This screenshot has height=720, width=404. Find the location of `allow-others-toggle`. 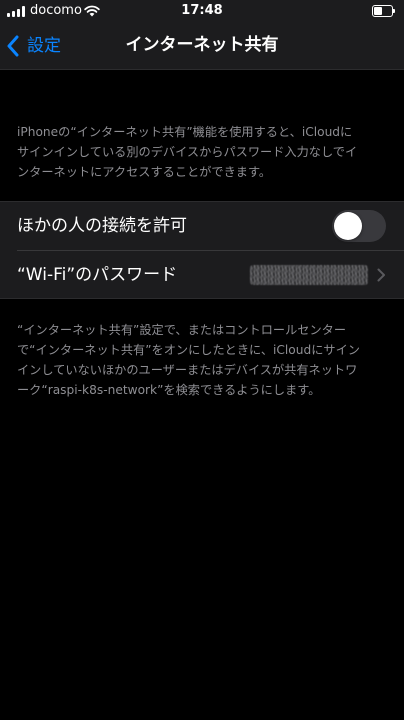

allow-others-toggle is located at coordinates (359, 226).